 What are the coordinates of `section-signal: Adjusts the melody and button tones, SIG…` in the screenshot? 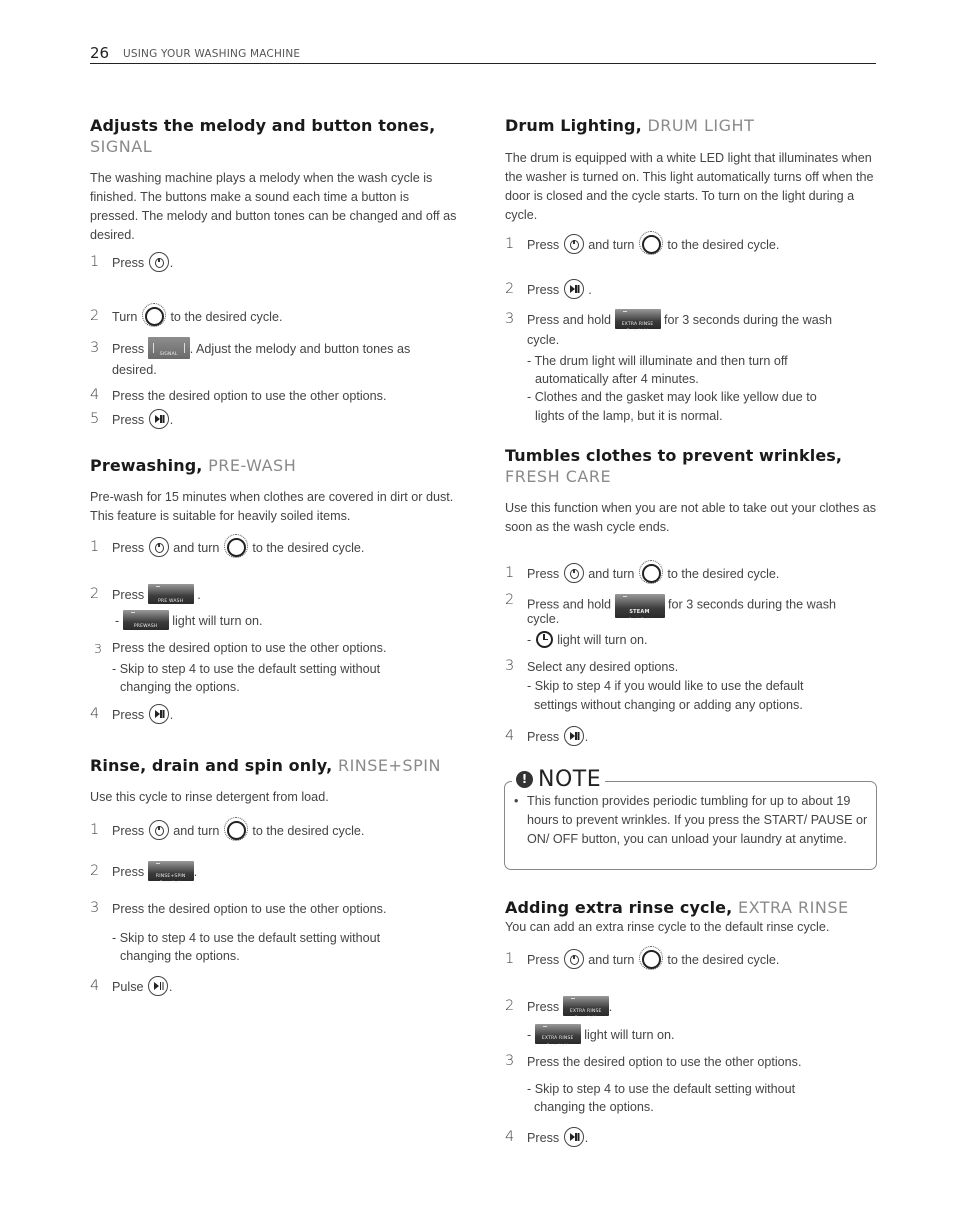 It's located at (275, 180).